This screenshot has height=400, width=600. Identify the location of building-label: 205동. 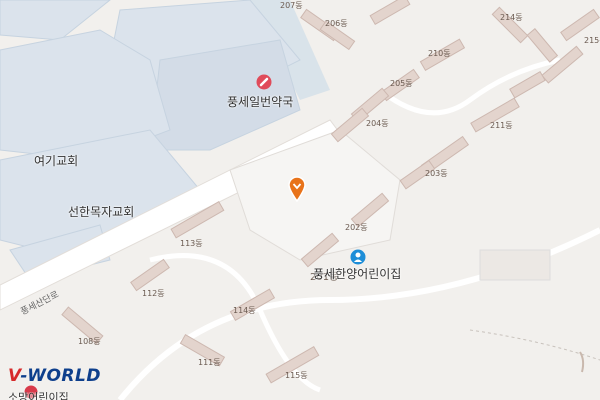
(401, 83).